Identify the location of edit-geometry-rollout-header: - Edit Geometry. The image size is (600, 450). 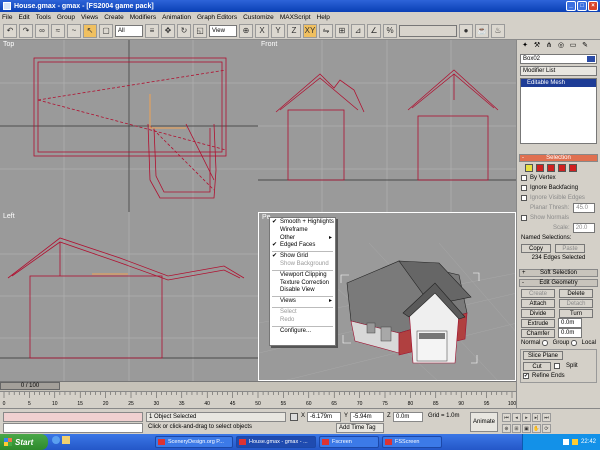
(558, 283).